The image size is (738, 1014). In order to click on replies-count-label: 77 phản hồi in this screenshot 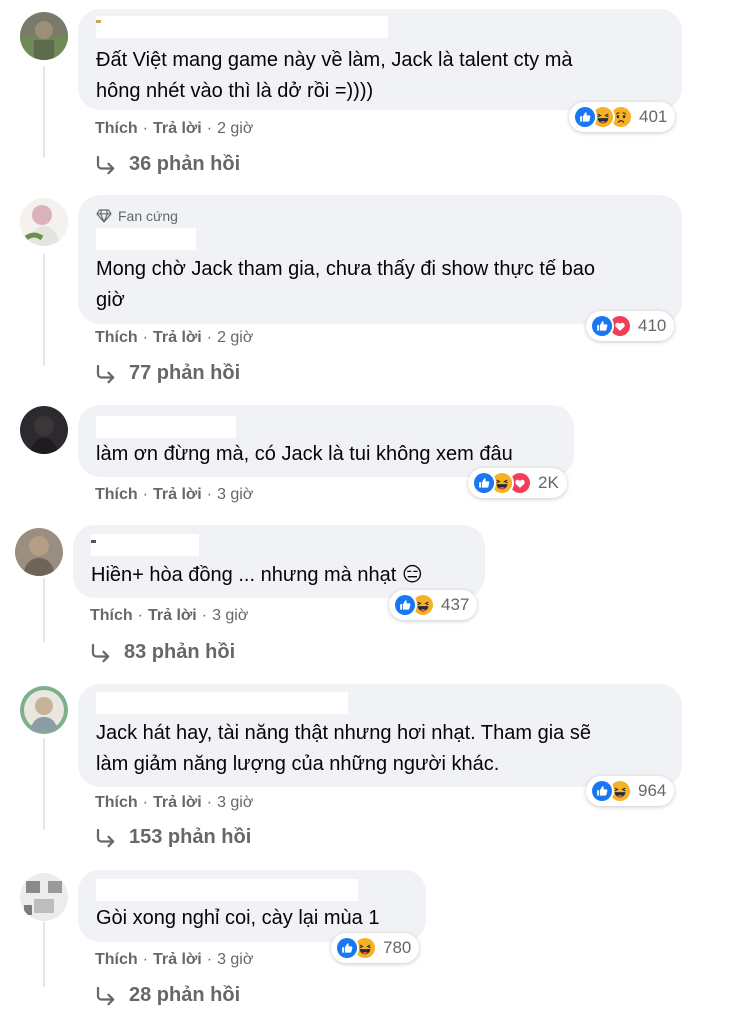, I will do `click(185, 373)`.